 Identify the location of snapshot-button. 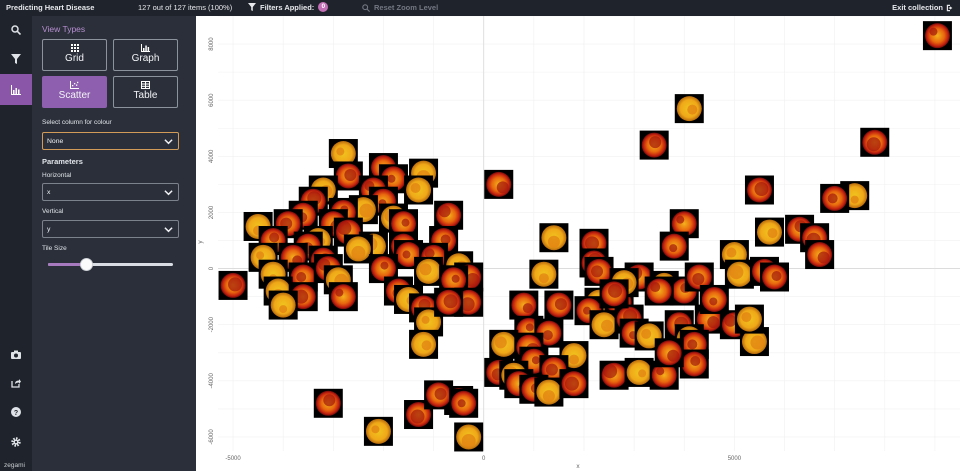
(16, 354).